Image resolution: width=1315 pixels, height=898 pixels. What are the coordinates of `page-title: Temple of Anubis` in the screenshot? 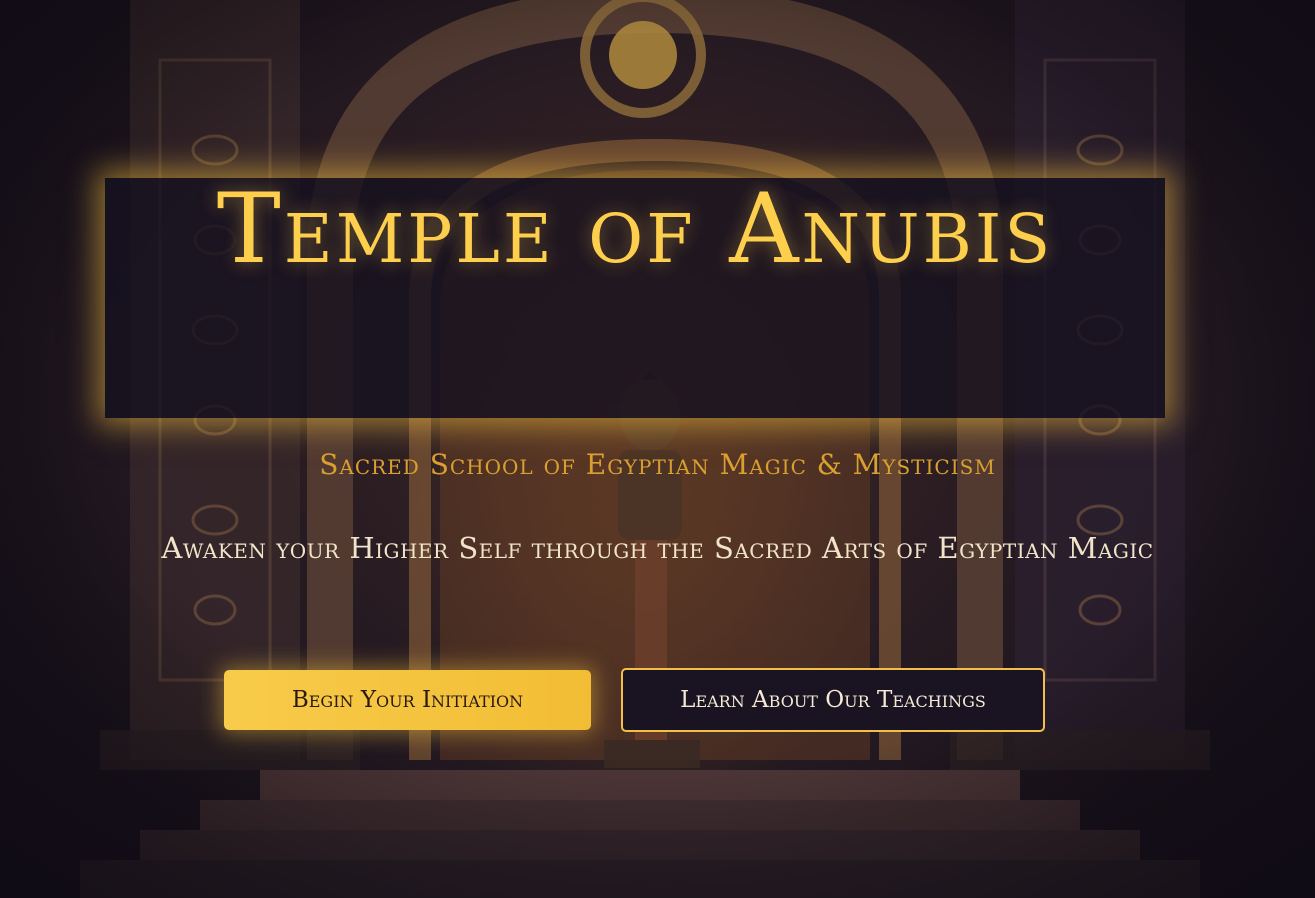 It's located at (635, 229).